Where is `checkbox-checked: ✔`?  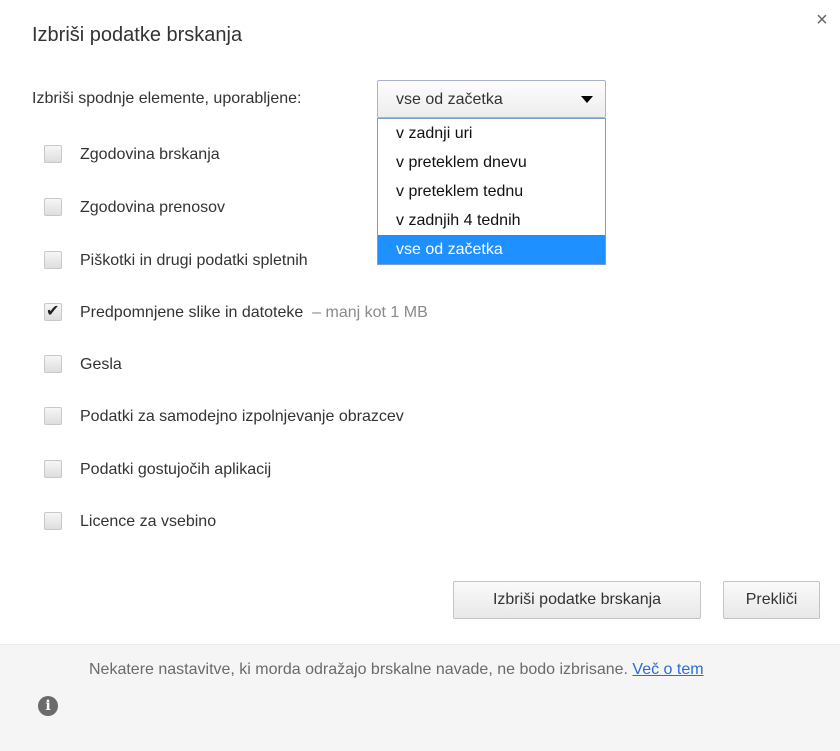
checkbox-checked: ✔ is located at coordinates (53, 312).